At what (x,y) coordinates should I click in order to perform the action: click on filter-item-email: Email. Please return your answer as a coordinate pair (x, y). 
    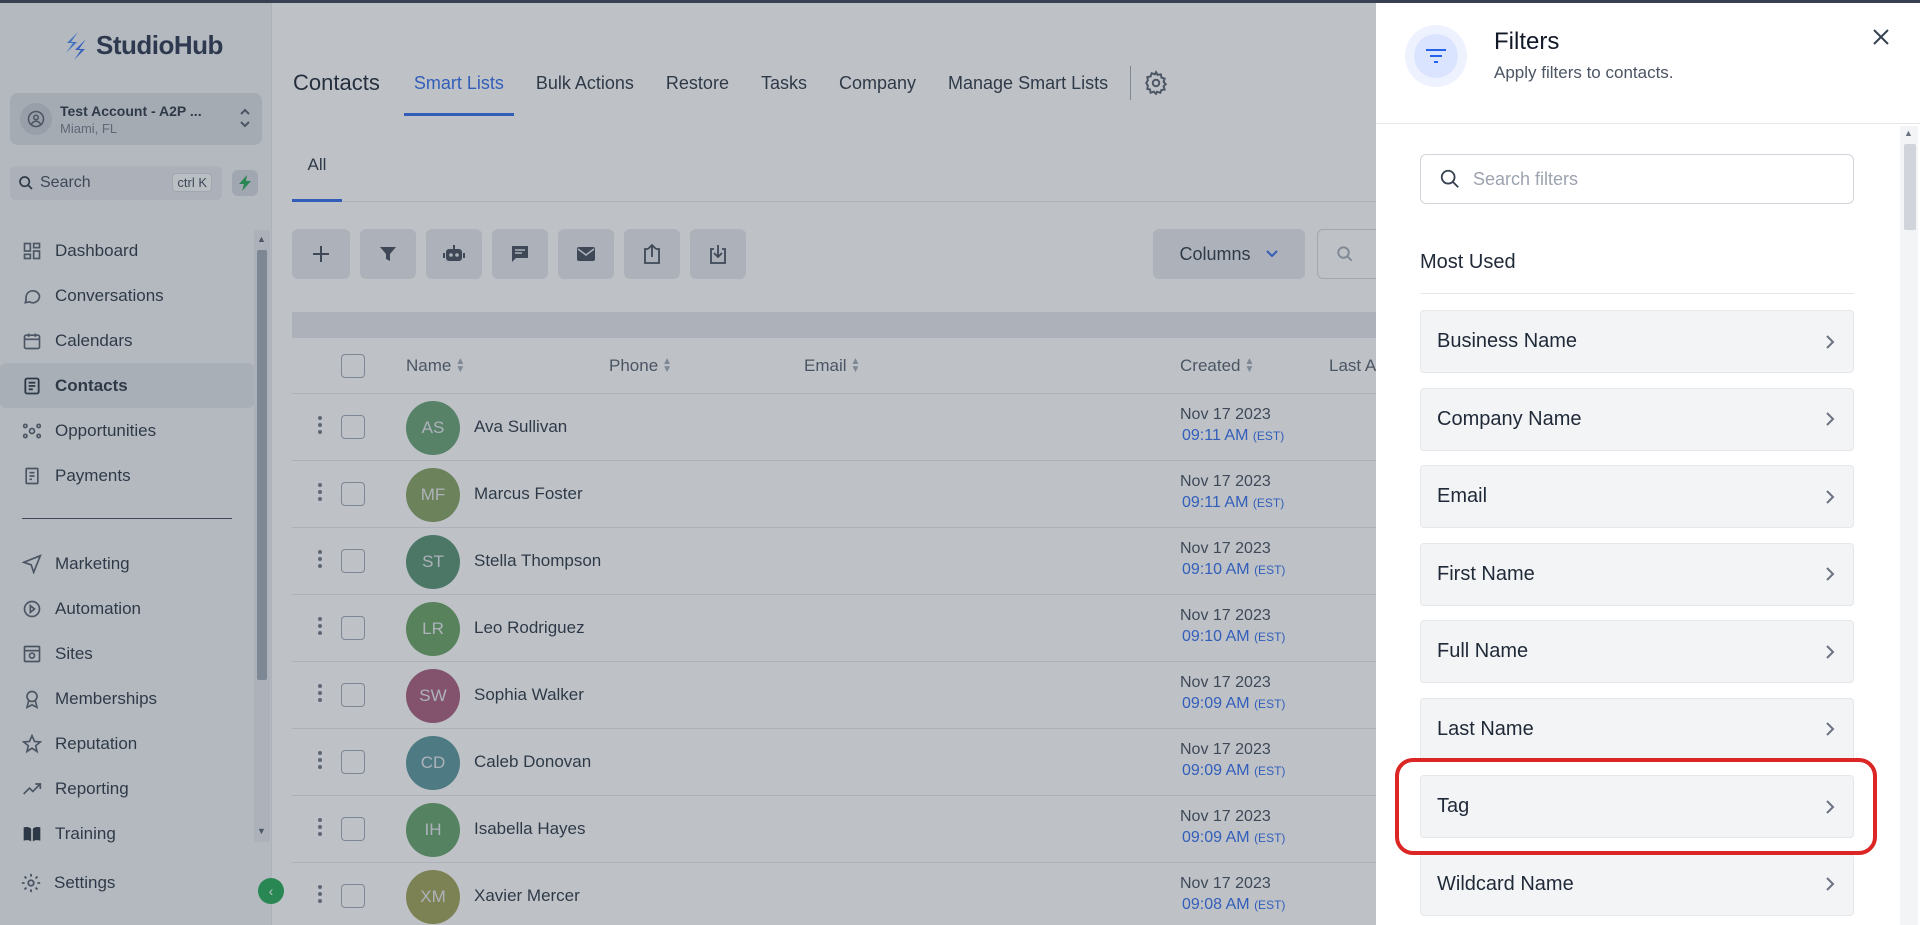
    Looking at the image, I should click on (1637, 496).